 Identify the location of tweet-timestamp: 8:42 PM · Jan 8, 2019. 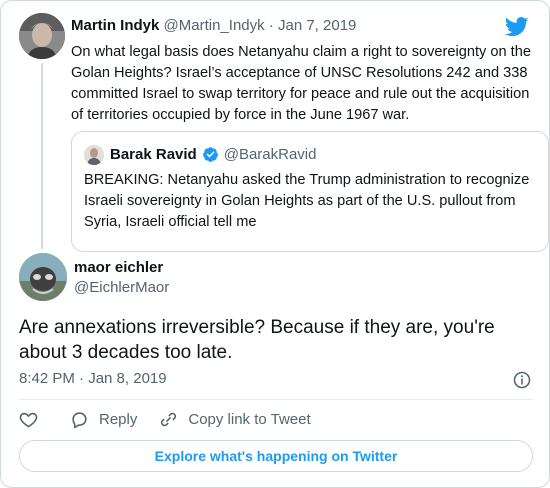
(93, 378).